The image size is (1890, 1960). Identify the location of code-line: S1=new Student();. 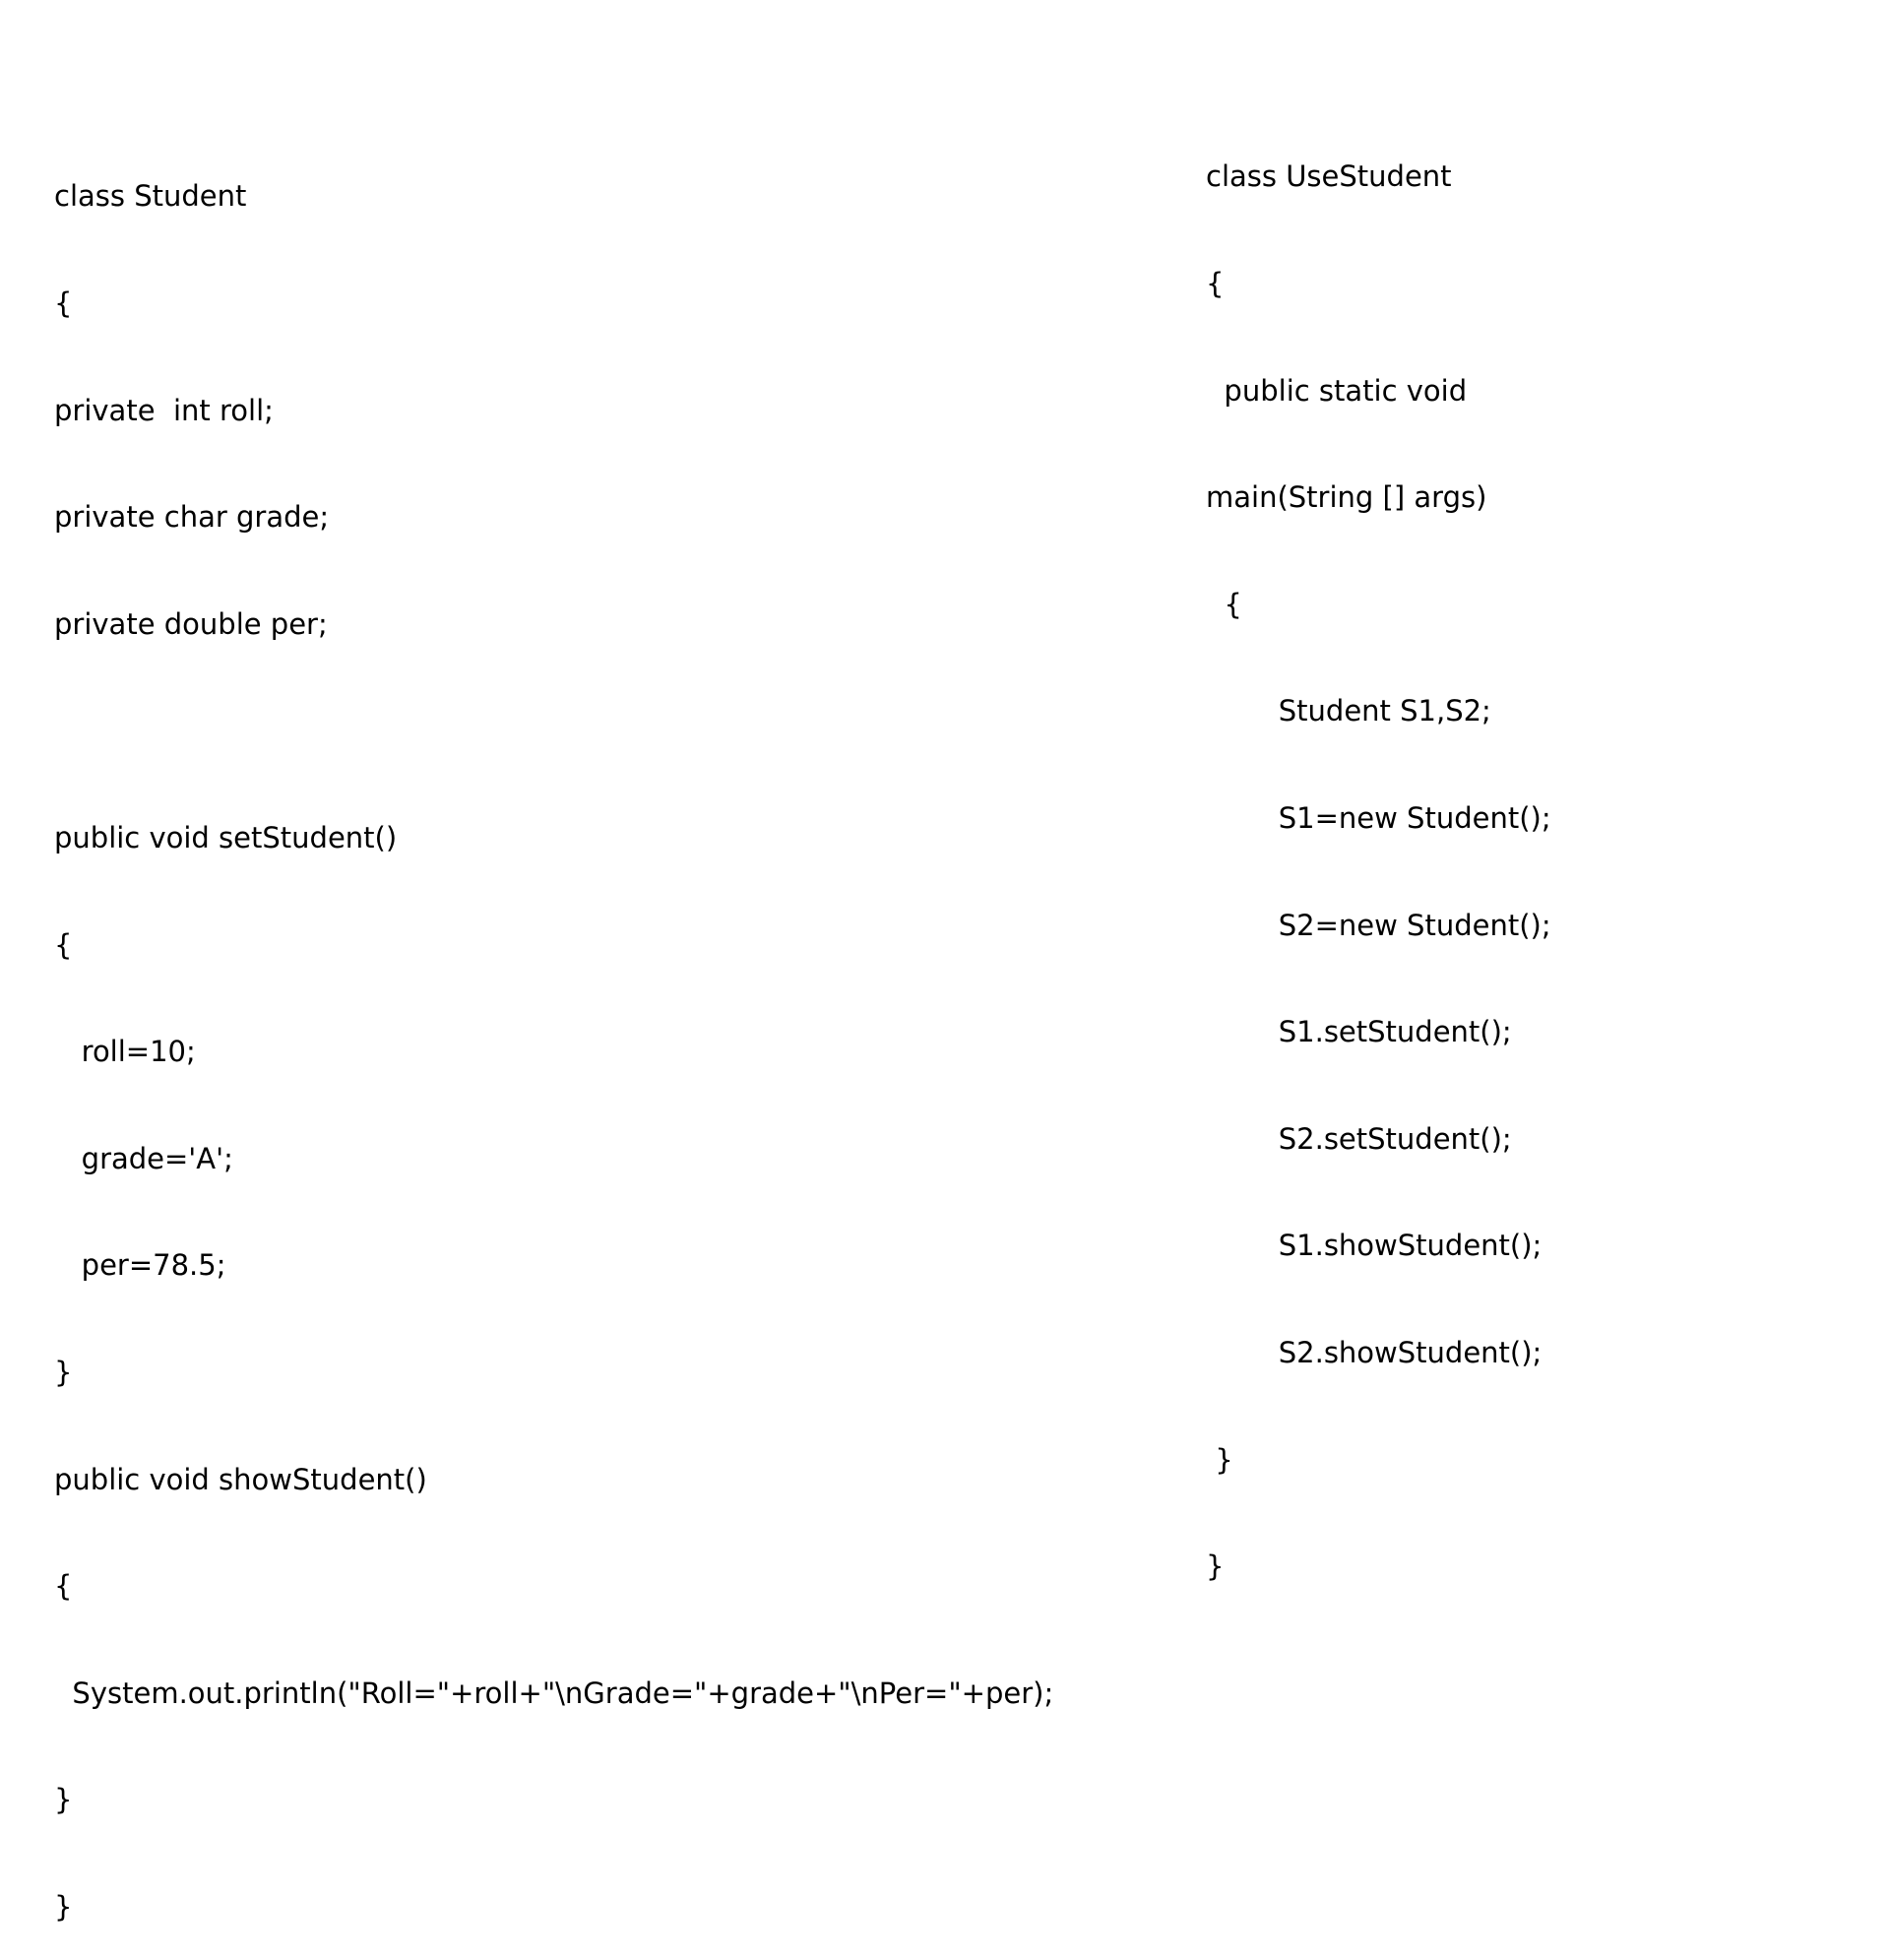
(1378, 817).